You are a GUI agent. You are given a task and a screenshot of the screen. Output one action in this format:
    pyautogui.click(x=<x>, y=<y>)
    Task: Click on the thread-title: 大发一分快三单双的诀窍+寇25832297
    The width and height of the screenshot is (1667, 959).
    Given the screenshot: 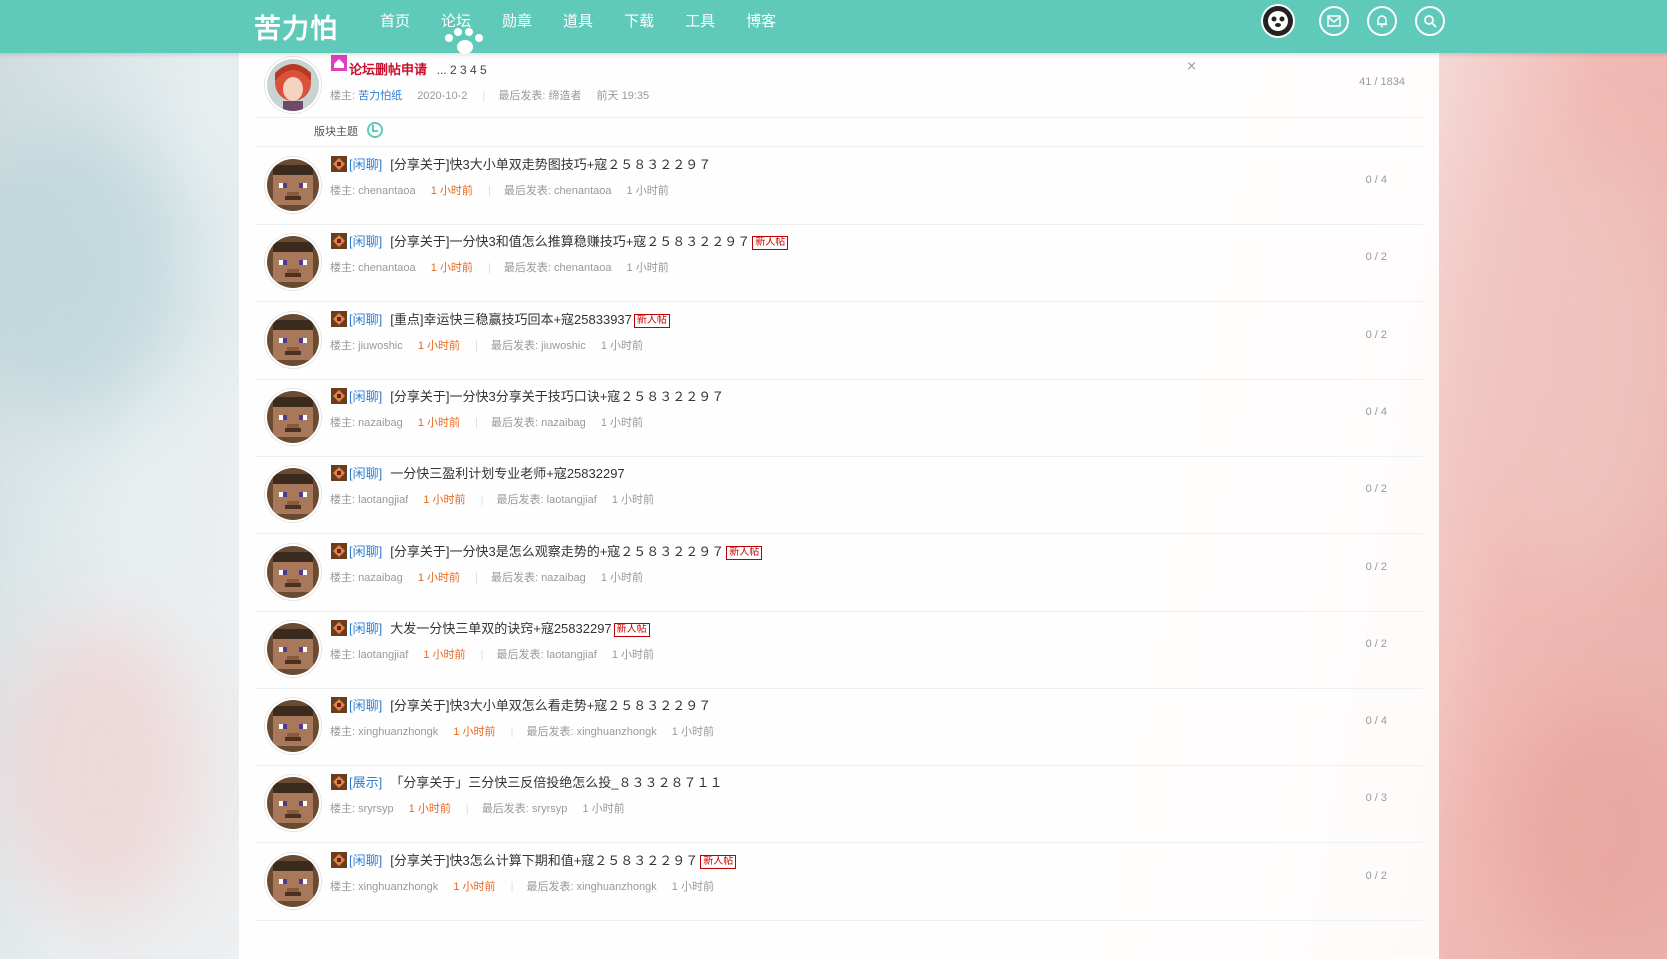 What is the action you would take?
    pyautogui.click(x=500, y=628)
    